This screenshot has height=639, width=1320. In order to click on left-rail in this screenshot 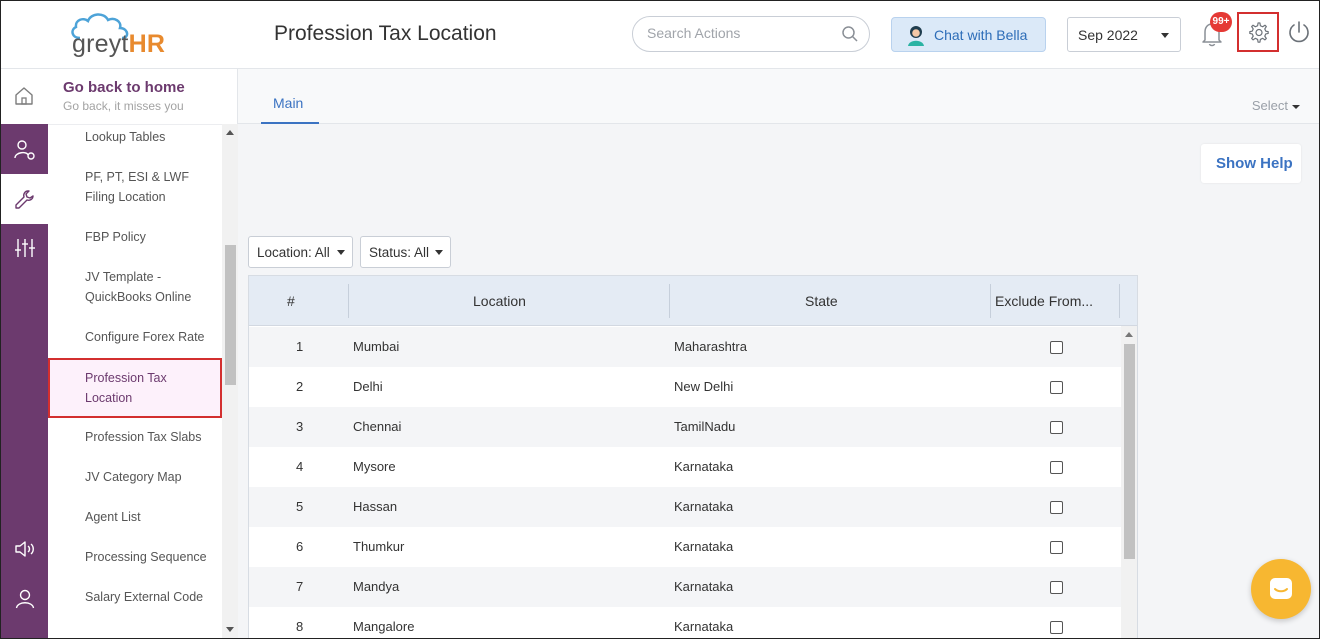, I will do `click(24, 354)`.